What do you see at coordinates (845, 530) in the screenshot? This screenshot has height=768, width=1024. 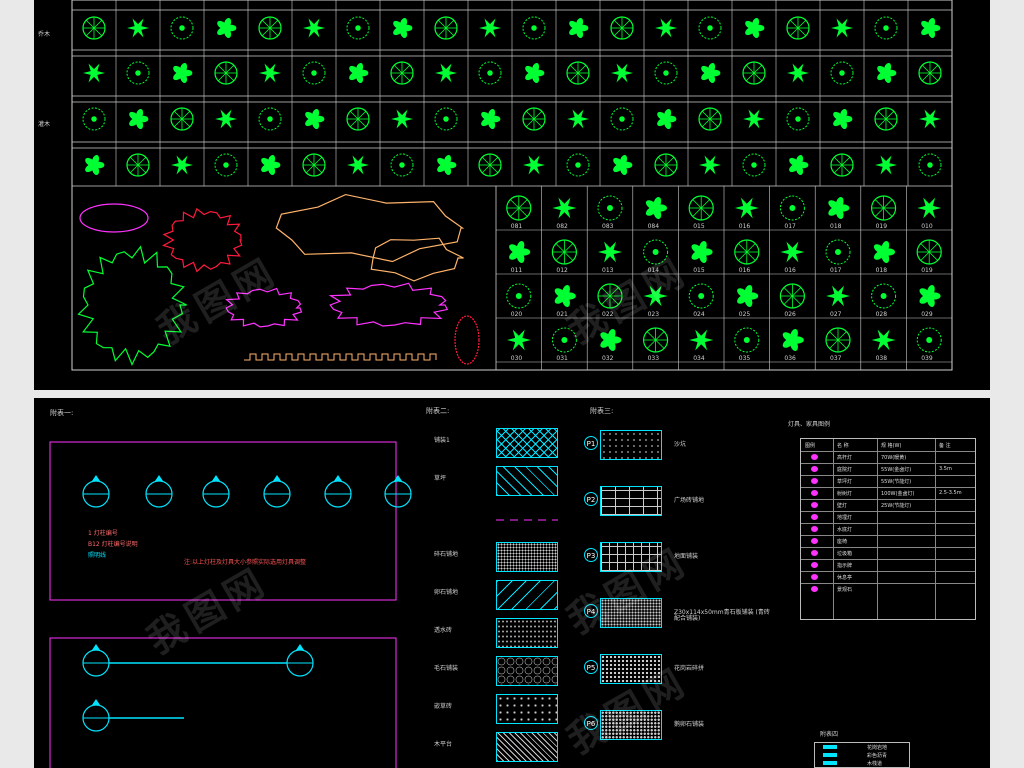 I see `lamp-table-cell: 水底灯` at bounding box center [845, 530].